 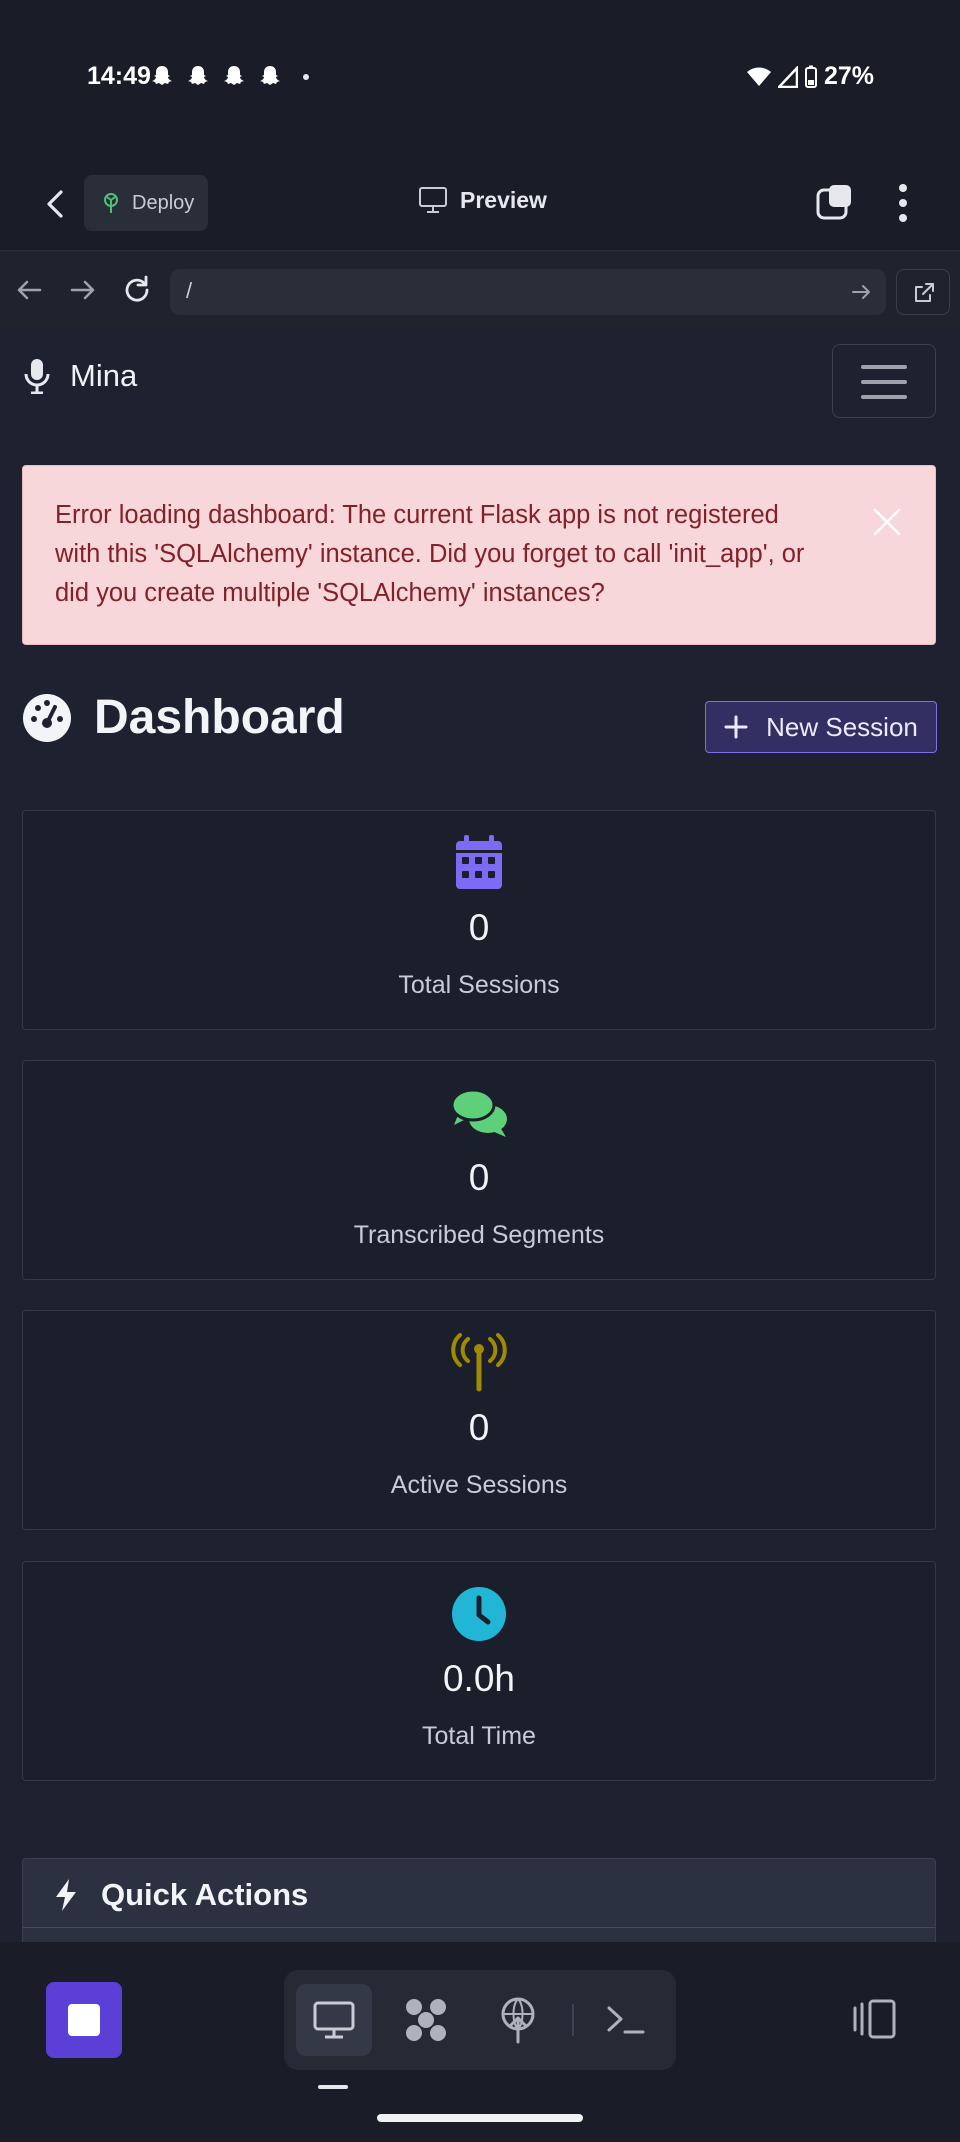 I want to click on external-link-icon, so click(x=924, y=292).